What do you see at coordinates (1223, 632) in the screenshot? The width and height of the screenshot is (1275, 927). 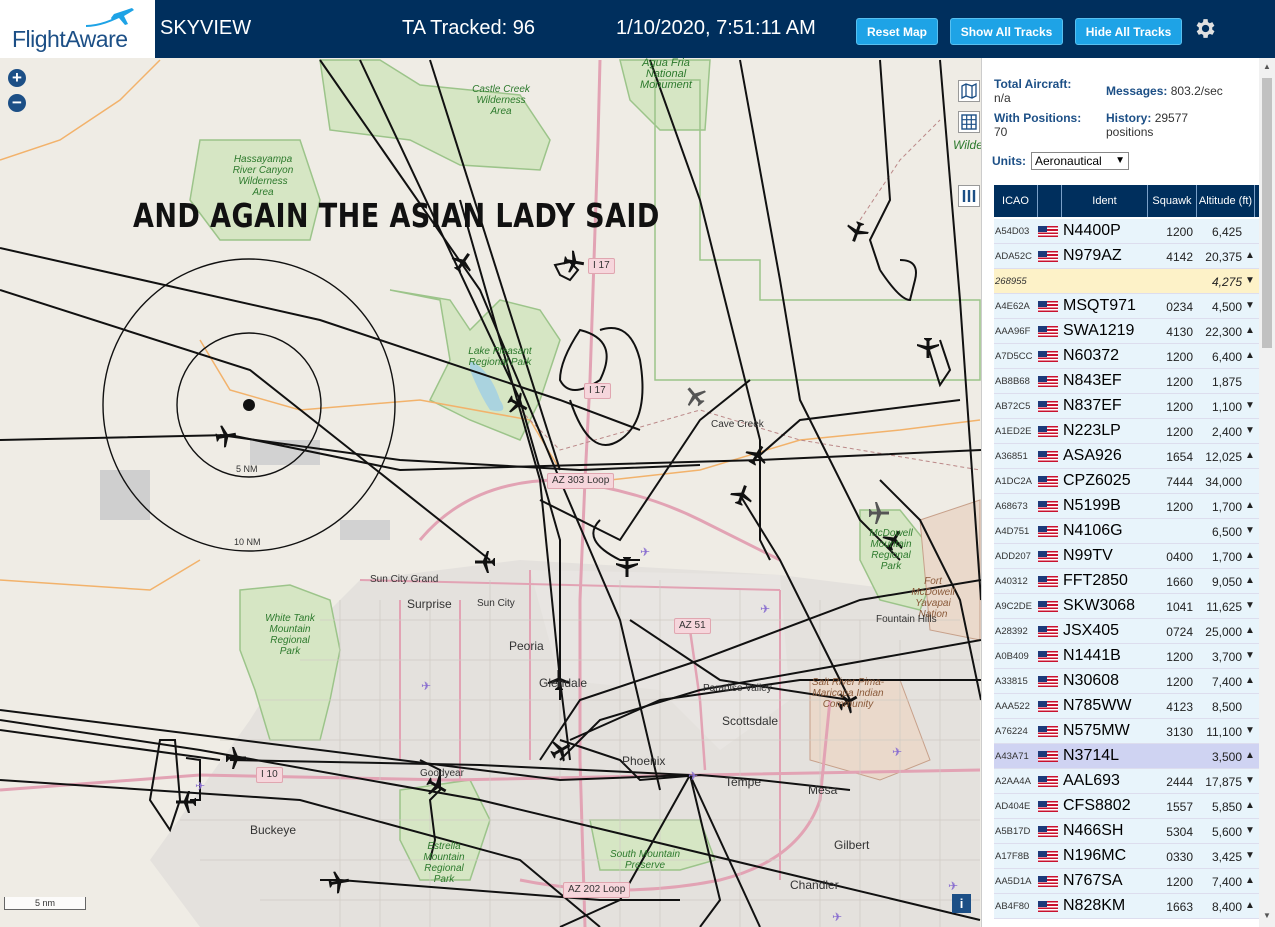 I see `altitude-cell: 25,000` at bounding box center [1223, 632].